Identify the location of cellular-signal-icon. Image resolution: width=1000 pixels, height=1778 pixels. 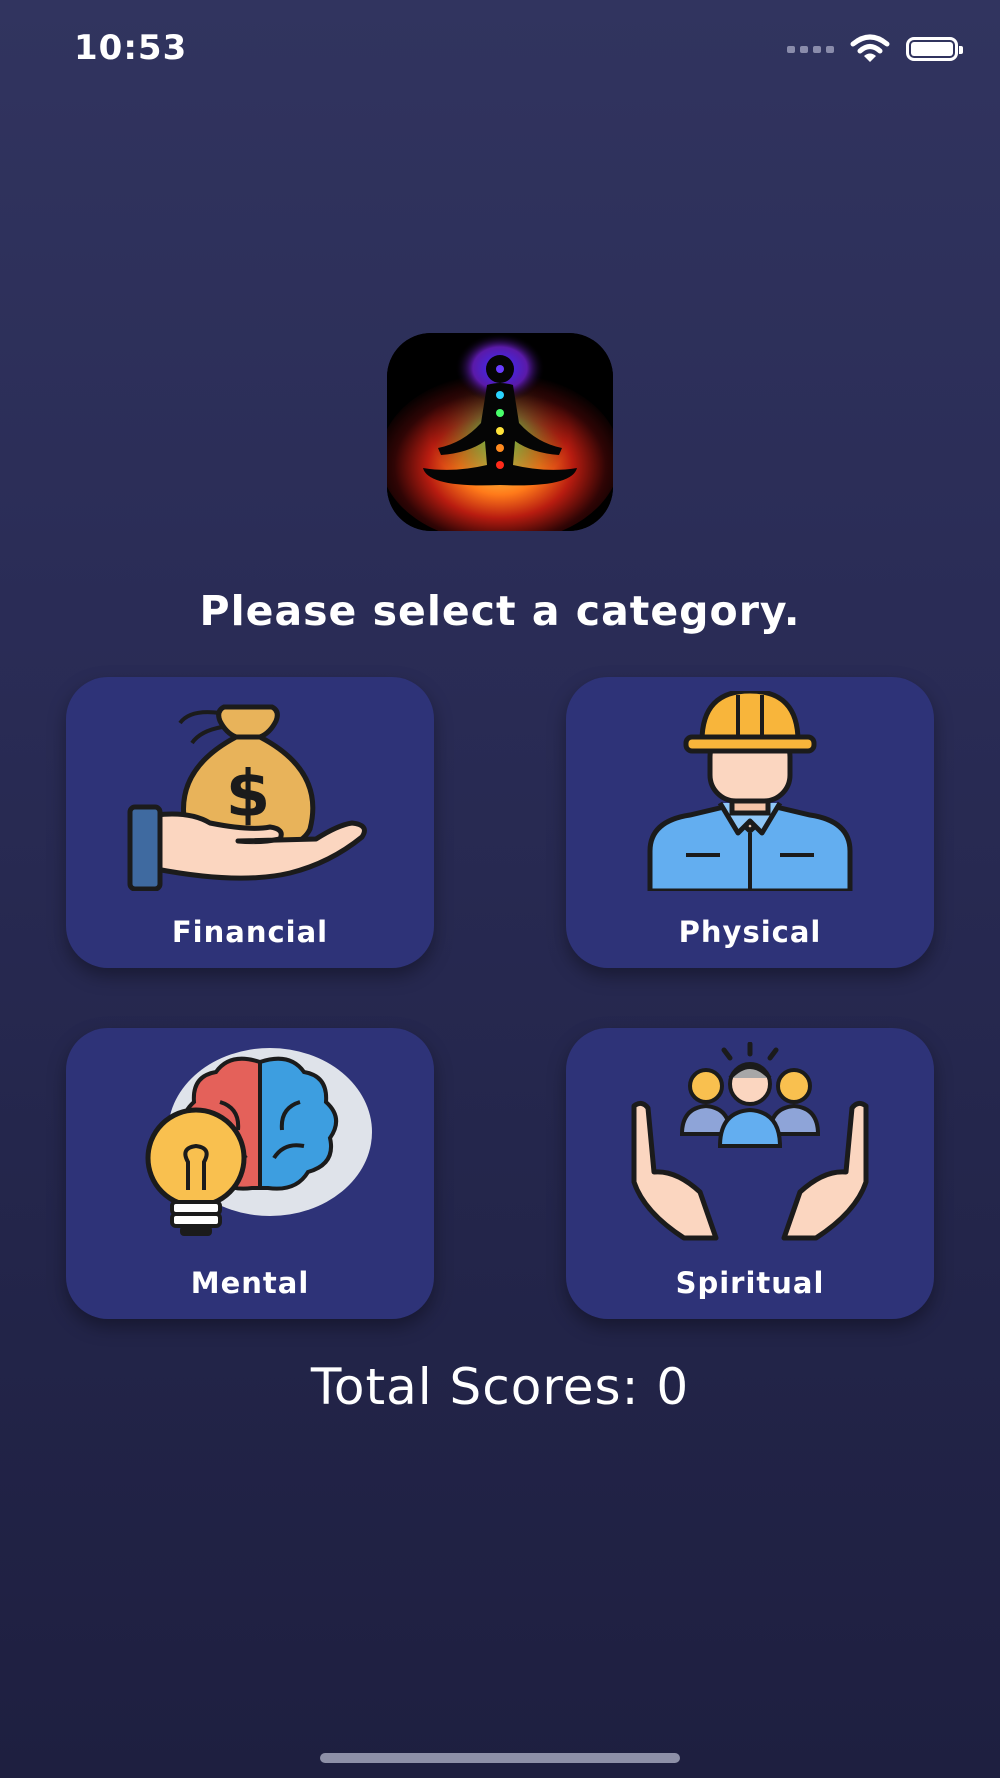
(810, 49).